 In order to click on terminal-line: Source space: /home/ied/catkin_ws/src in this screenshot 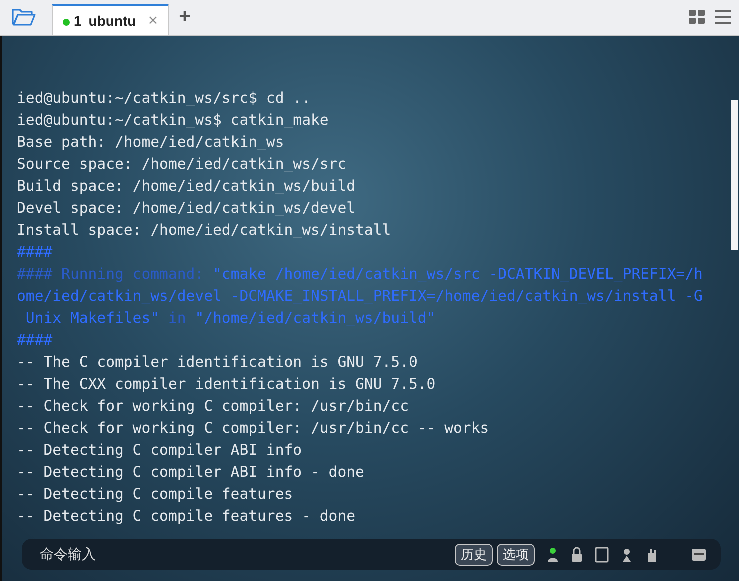, I will do `click(182, 165)`.